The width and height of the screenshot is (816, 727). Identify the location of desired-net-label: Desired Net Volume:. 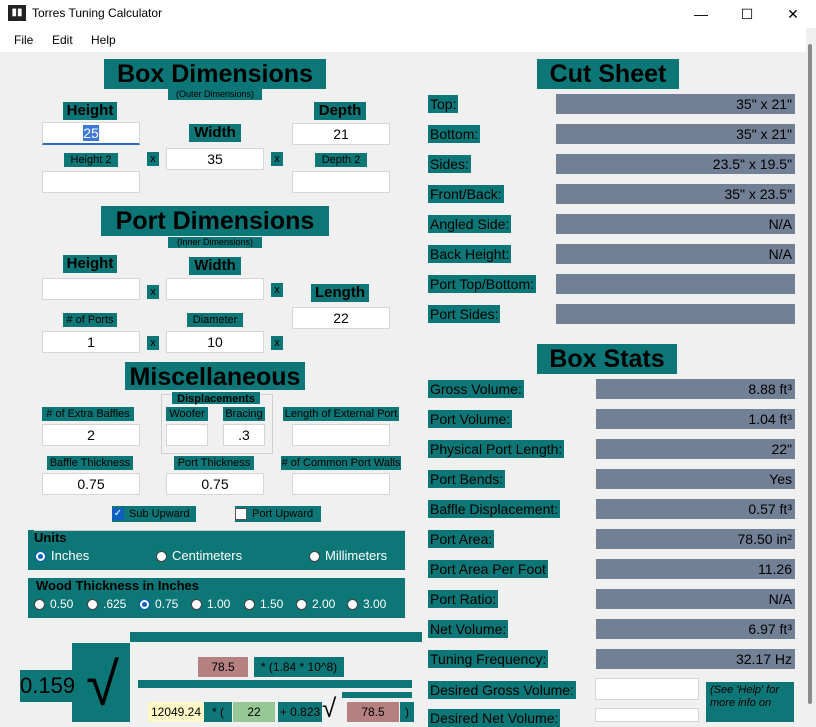
(494, 718).